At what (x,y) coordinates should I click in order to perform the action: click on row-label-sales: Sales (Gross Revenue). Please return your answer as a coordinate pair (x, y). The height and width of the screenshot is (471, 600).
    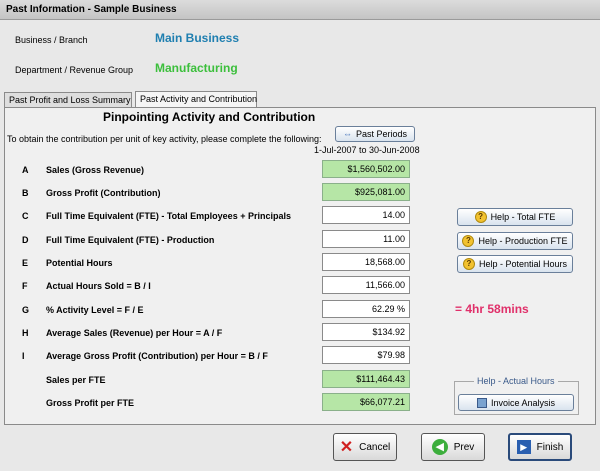
    Looking at the image, I should click on (95, 170).